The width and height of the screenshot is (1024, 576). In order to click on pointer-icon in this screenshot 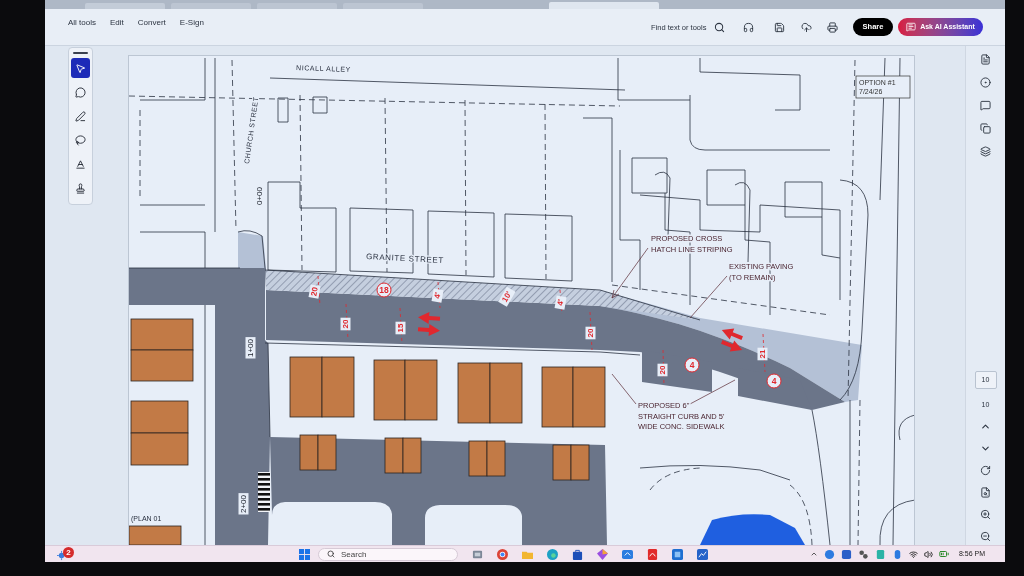, I will do `click(80, 68)`.